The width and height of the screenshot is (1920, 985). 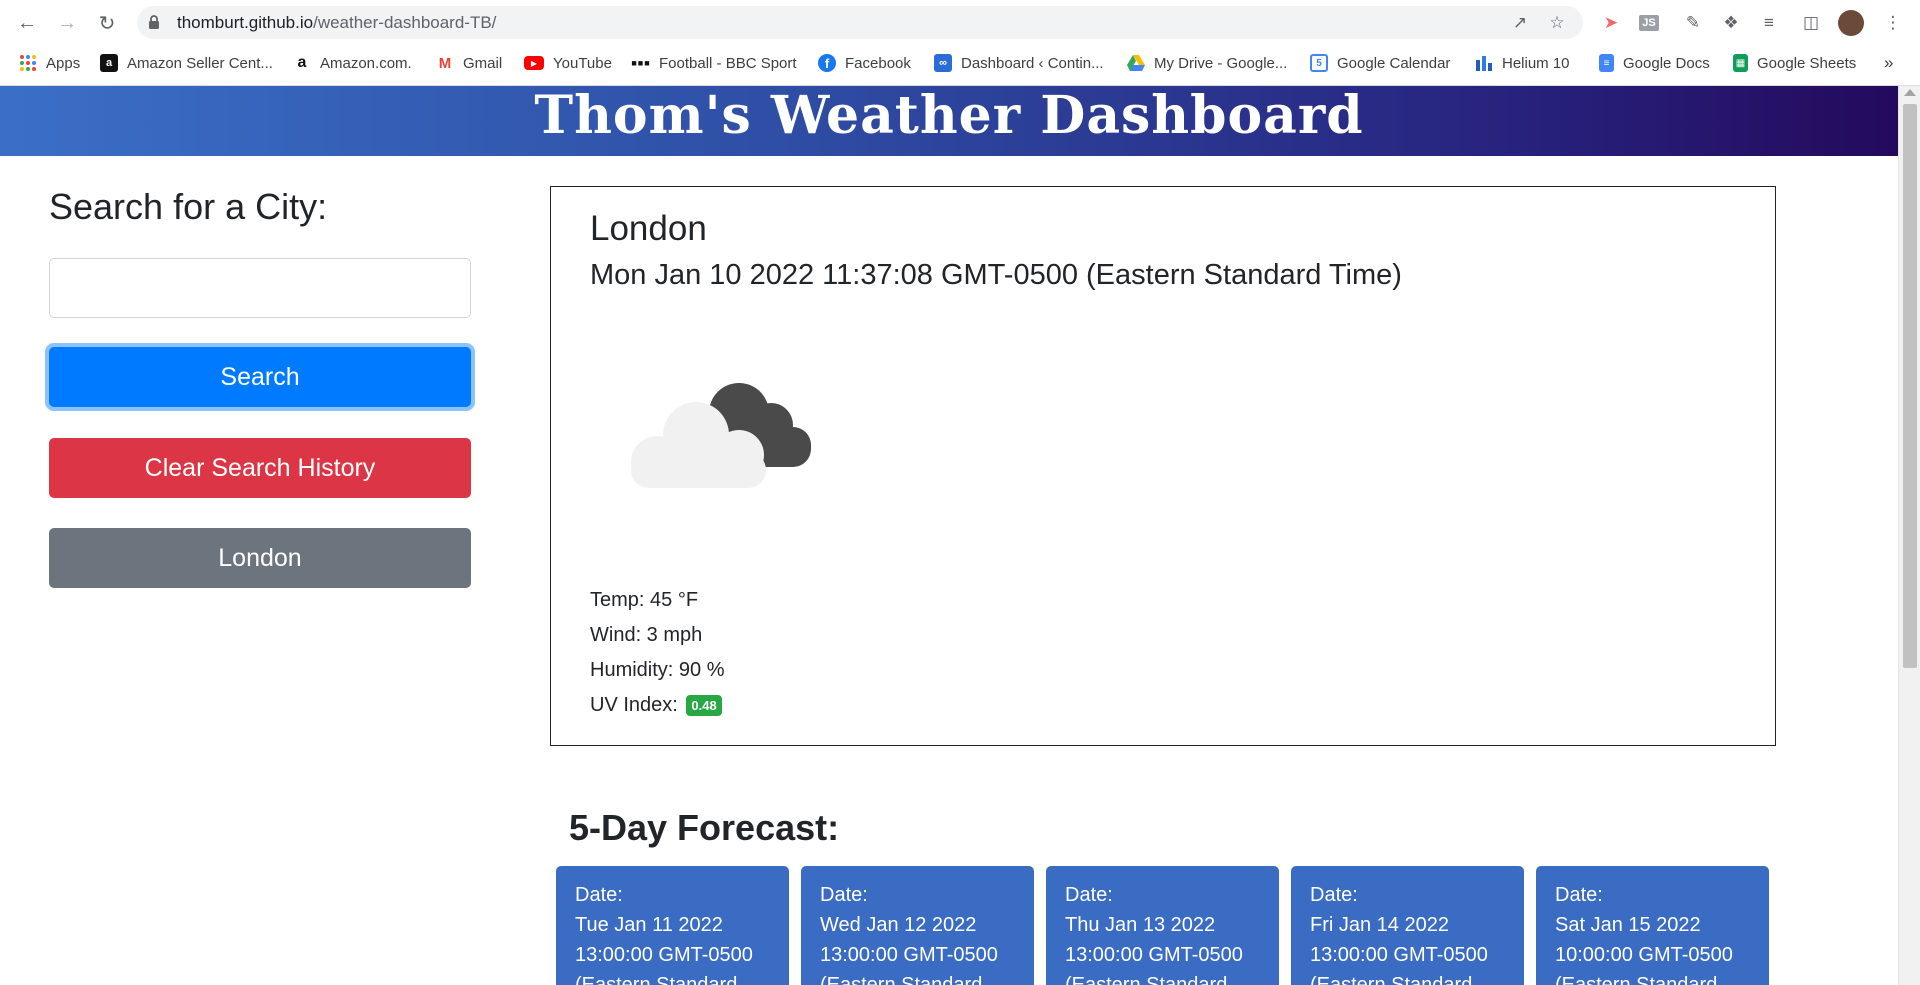 What do you see at coordinates (107, 23) in the screenshot?
I see `reload-icon: ↻` at bounding box center [107, 23].